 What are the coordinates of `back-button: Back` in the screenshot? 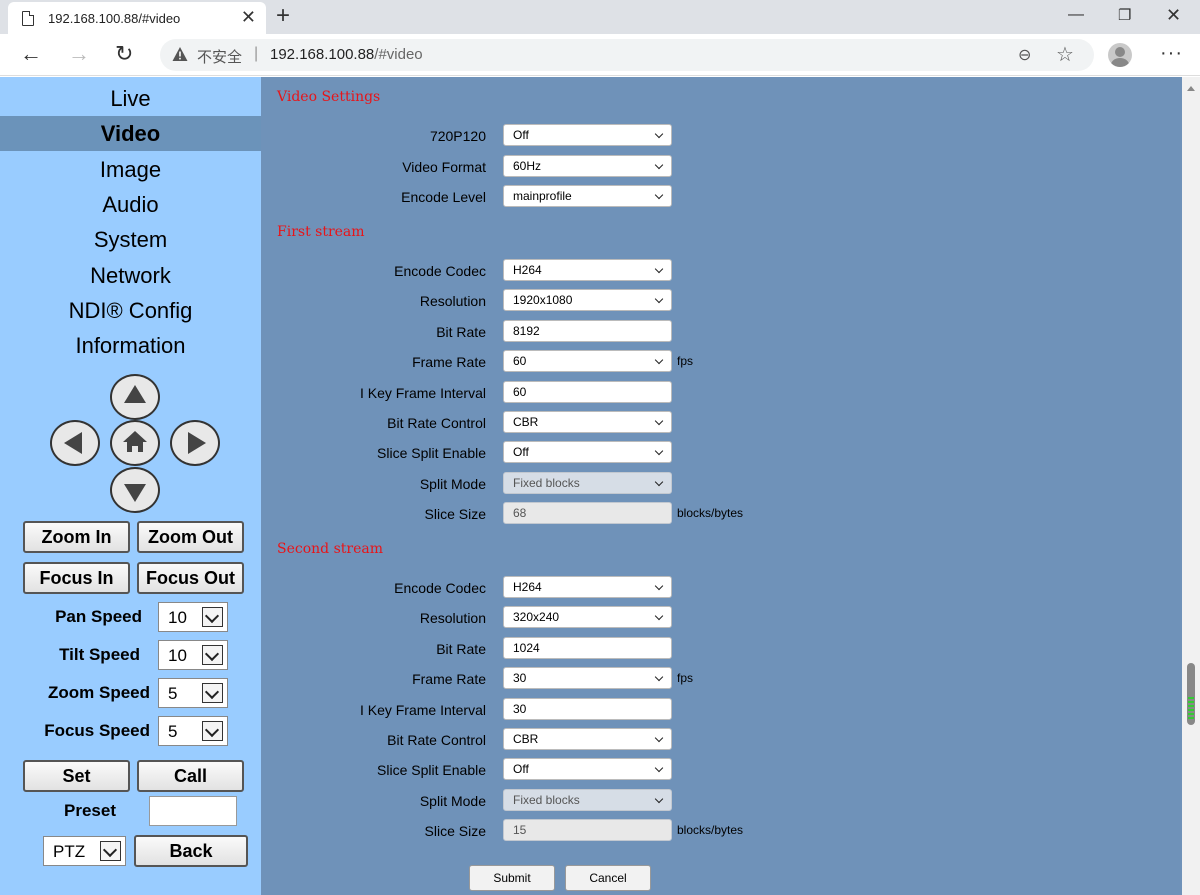 It's located at (191, 851).